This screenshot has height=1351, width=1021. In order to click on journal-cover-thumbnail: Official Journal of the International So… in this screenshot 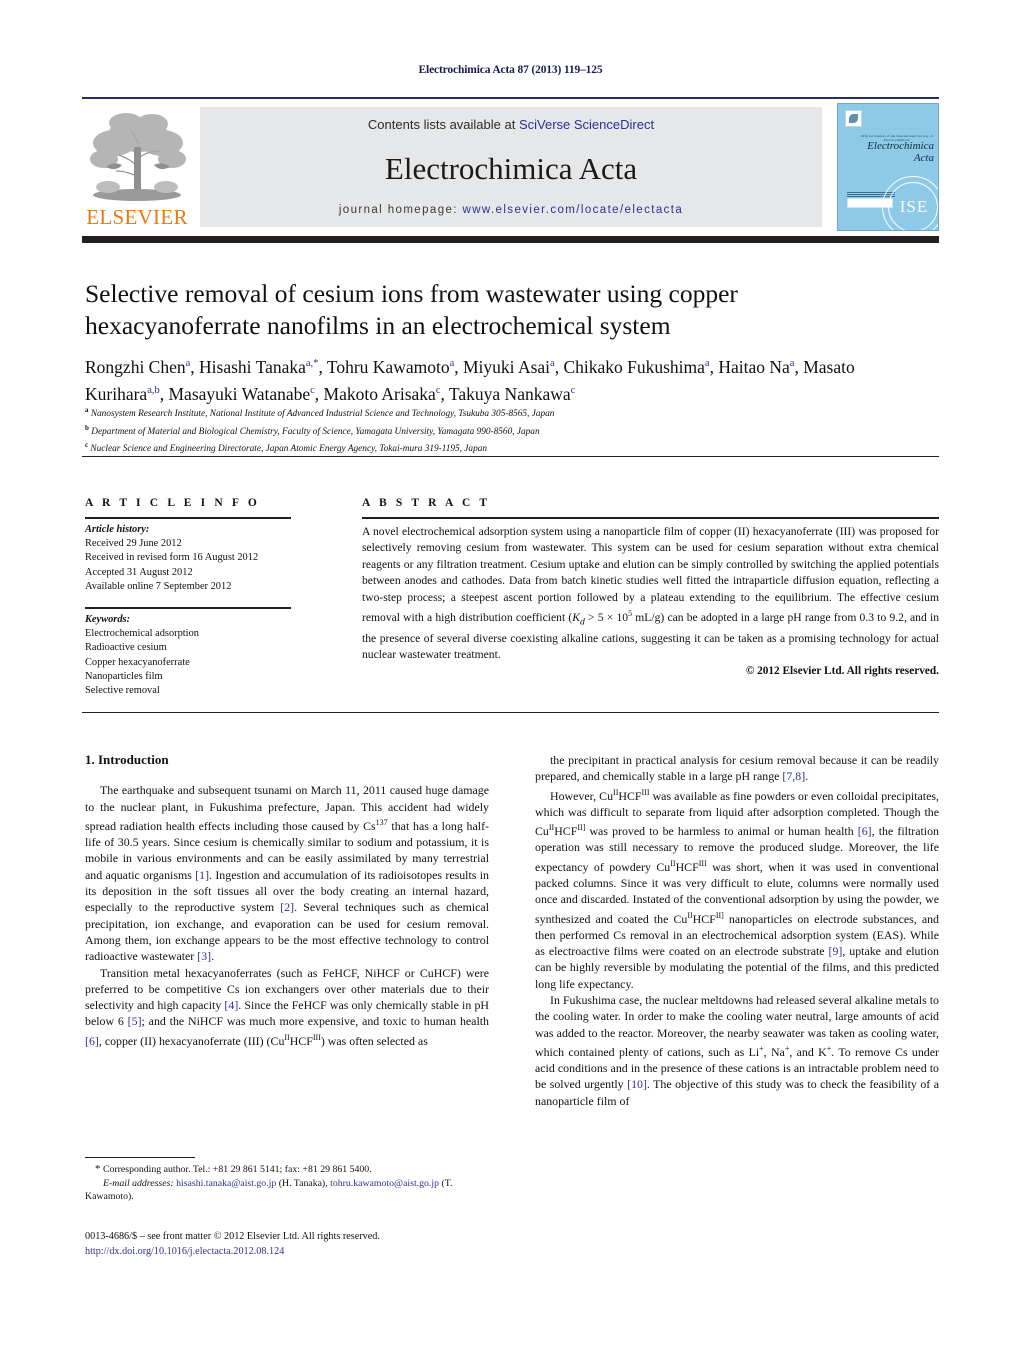, I will do `click(888, 167)`.